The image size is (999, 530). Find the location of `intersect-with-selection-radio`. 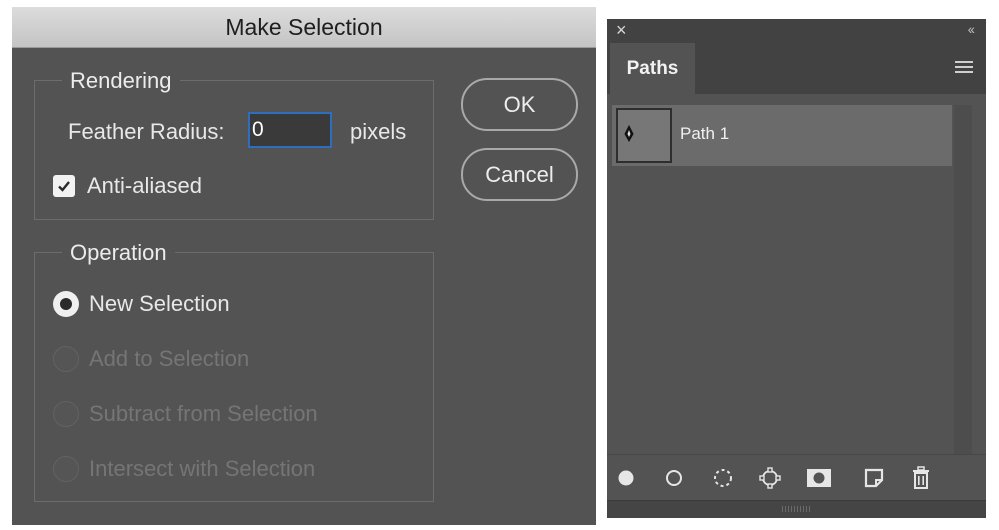

intersect-with-selection-radio is located at coordinates (66, 469).